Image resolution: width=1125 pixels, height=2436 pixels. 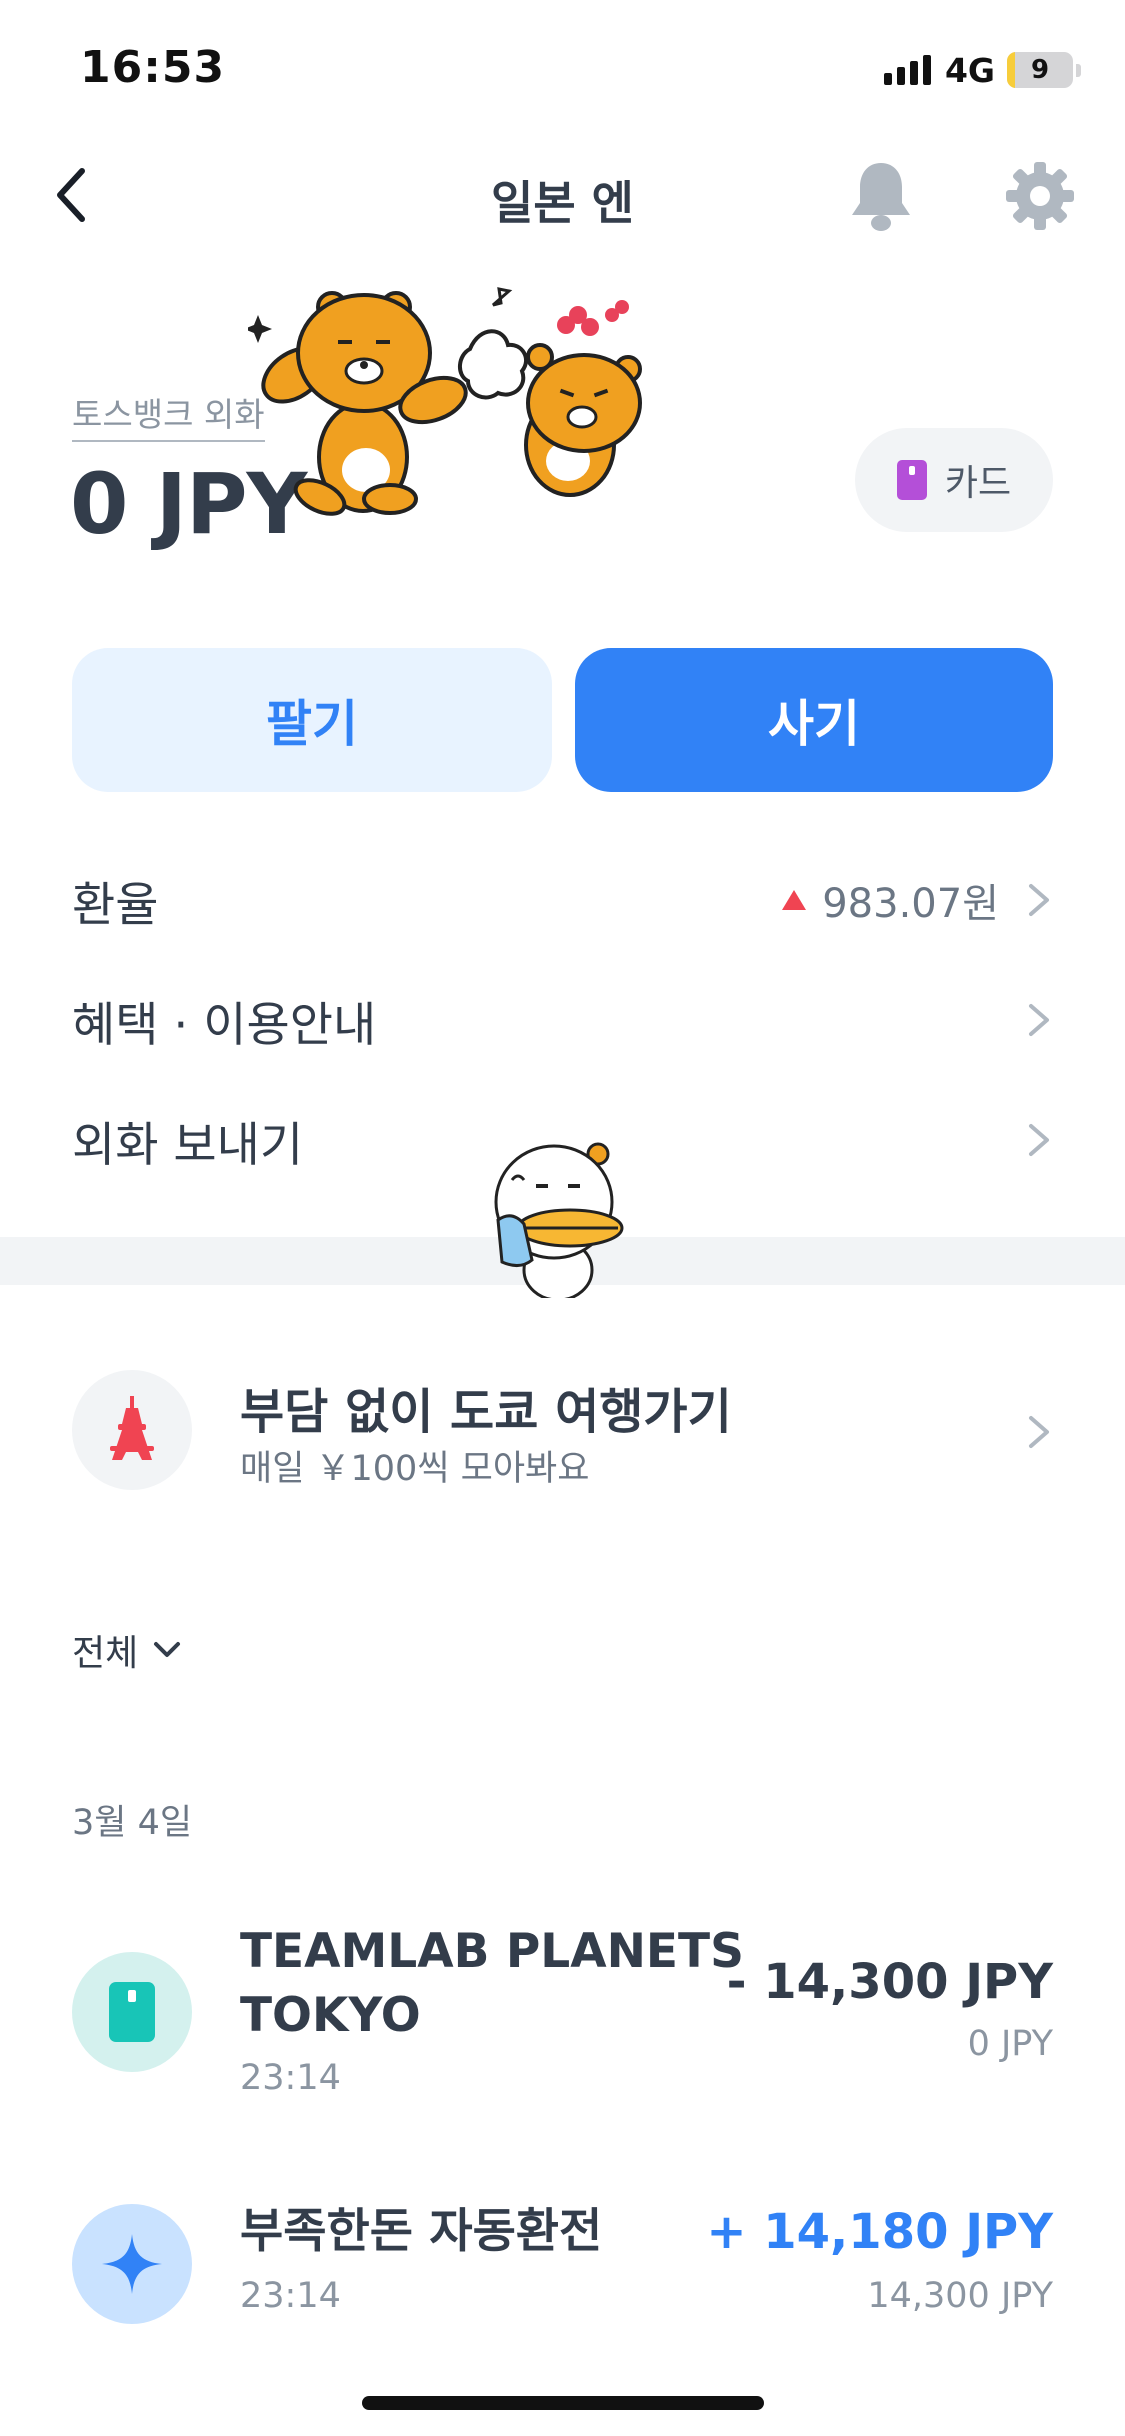 I want to click on card-label: 카드, so click(x=978, y=483).